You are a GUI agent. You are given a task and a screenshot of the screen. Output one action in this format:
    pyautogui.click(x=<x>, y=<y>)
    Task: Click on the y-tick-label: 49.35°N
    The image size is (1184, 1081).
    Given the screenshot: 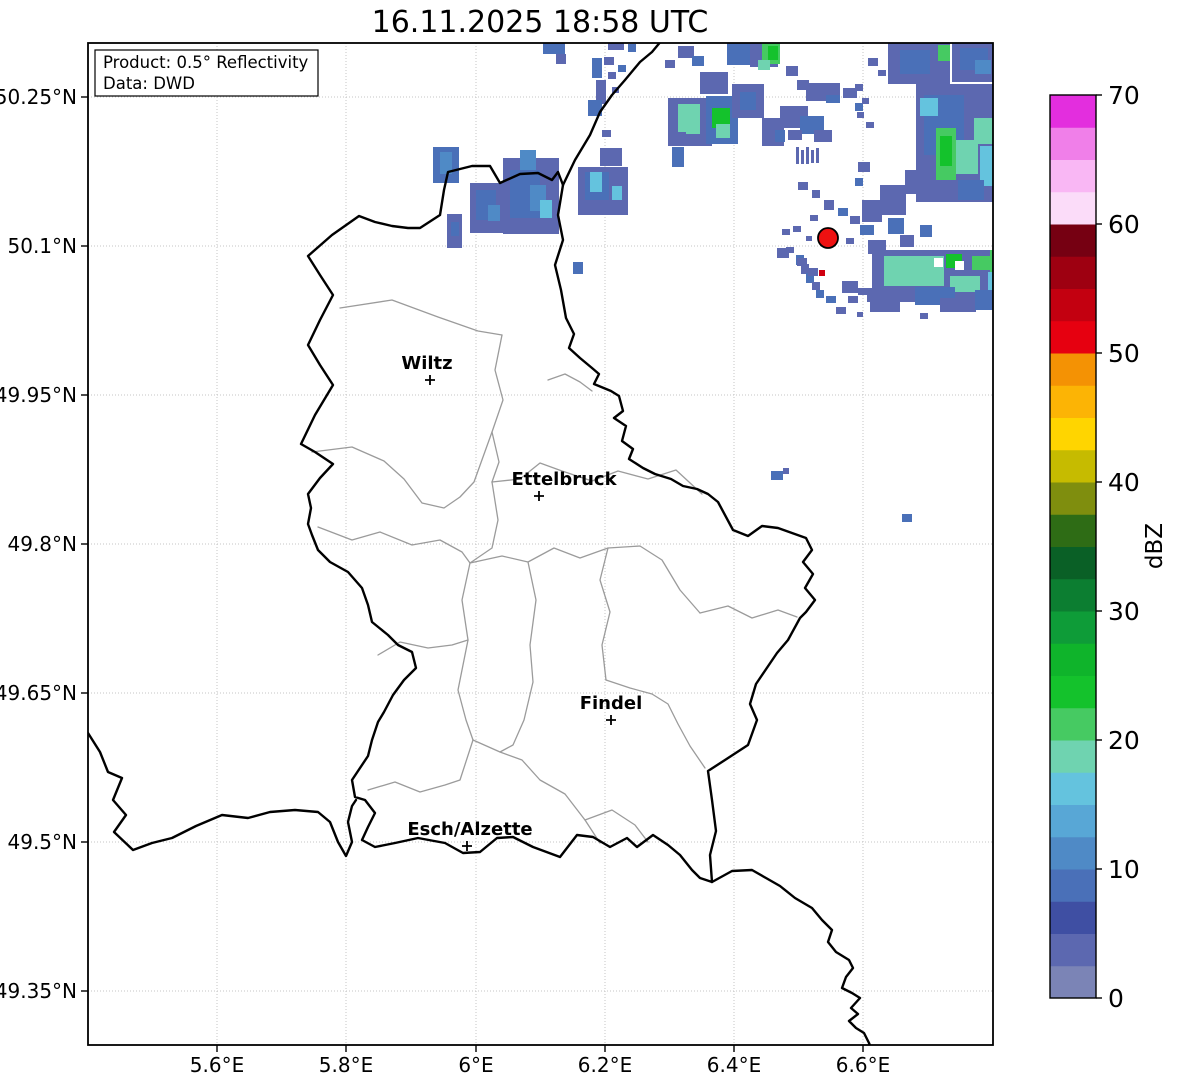 What is the action you would take?
    pyautogui.click(x=38, y=991)
    